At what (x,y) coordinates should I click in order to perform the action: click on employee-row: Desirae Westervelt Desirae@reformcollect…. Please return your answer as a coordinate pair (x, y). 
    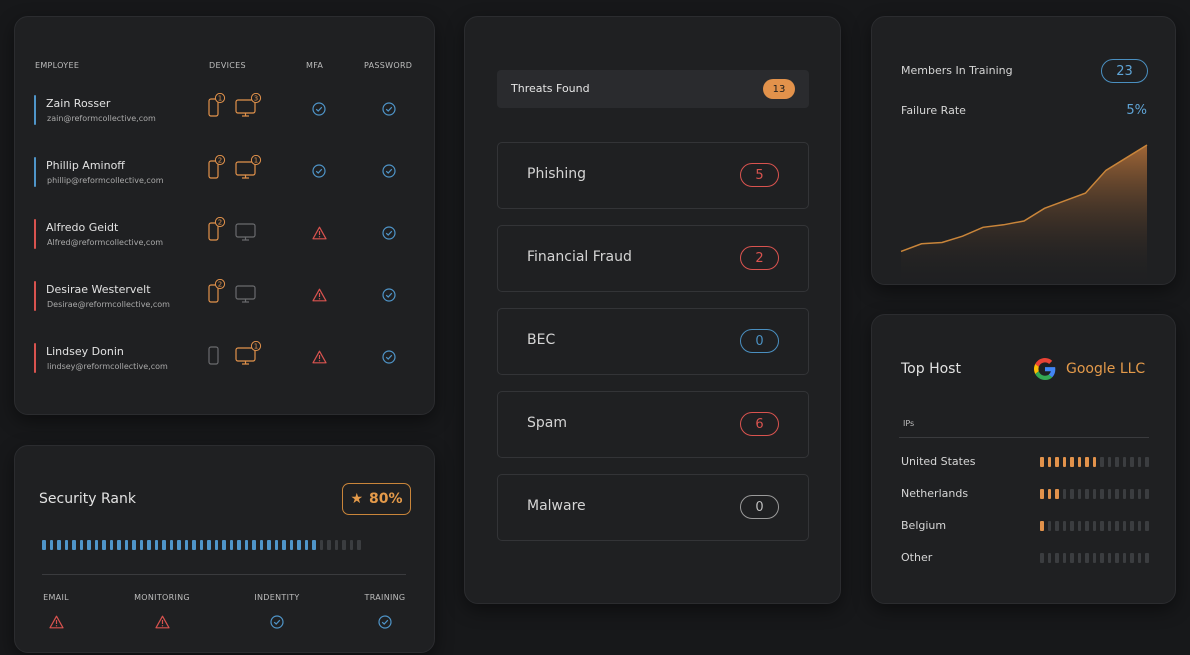
    Looking at the image, I should click on (224, 299).